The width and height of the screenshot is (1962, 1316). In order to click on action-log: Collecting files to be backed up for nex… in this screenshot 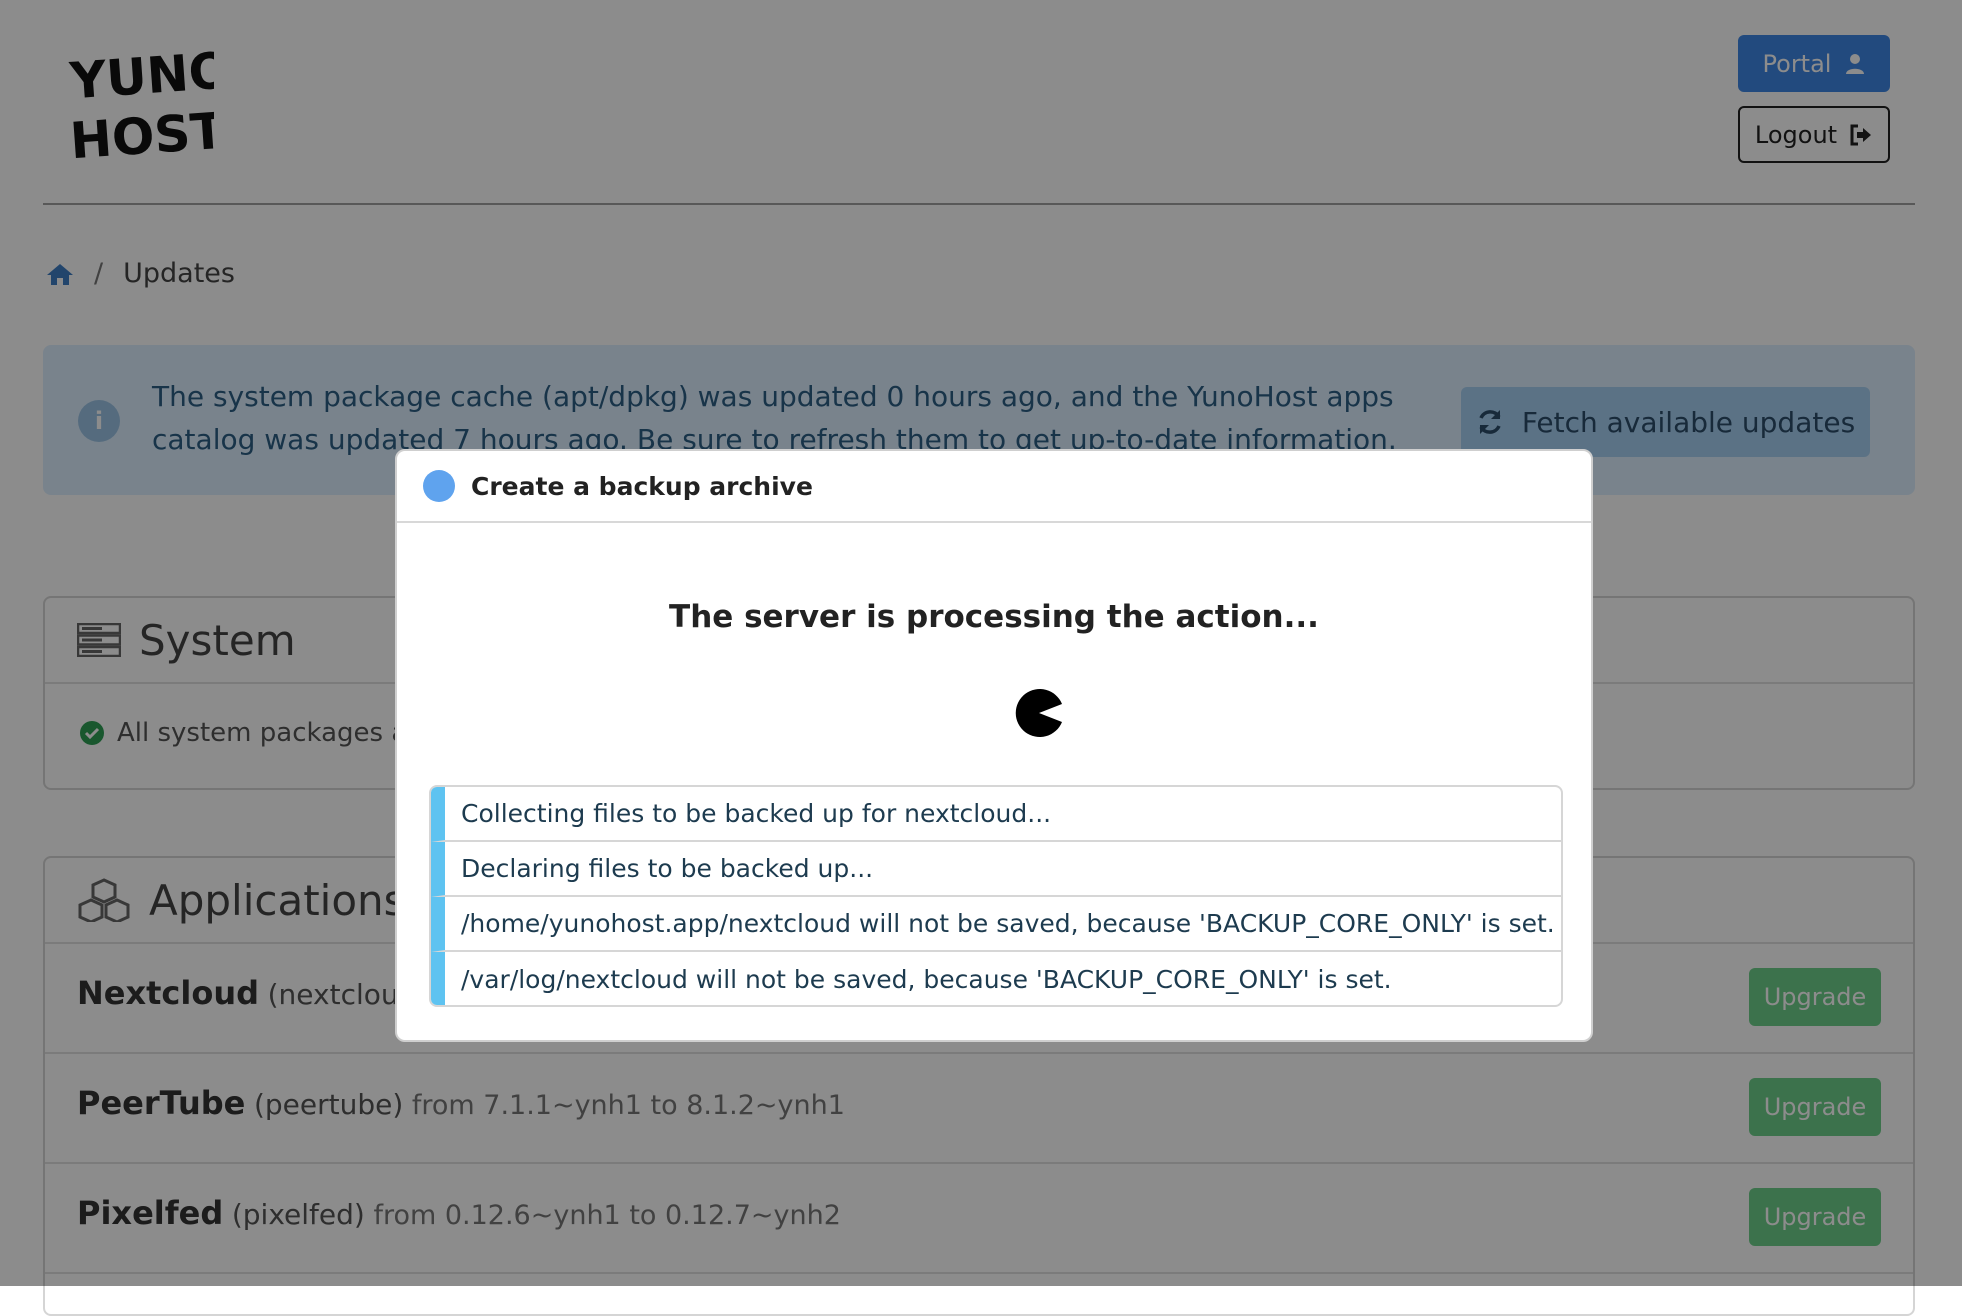, I will do `click(996, 896)`.